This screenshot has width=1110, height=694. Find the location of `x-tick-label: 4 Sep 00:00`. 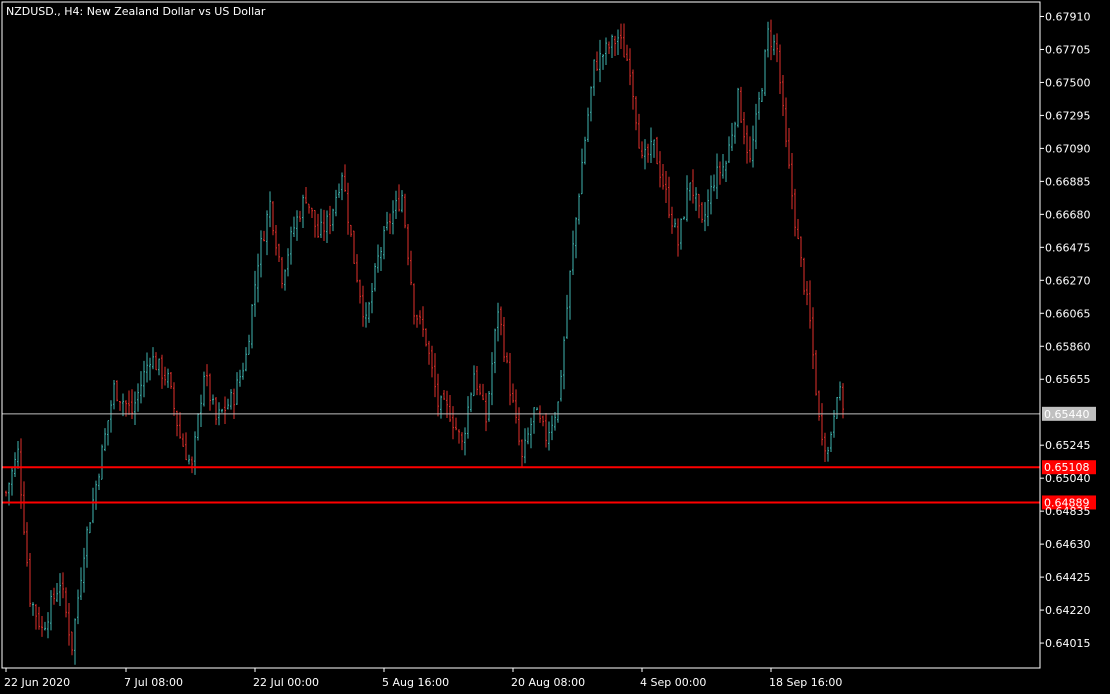

x-tick-label: 4 Sep 00:00 is located at coordinates (673, 682).